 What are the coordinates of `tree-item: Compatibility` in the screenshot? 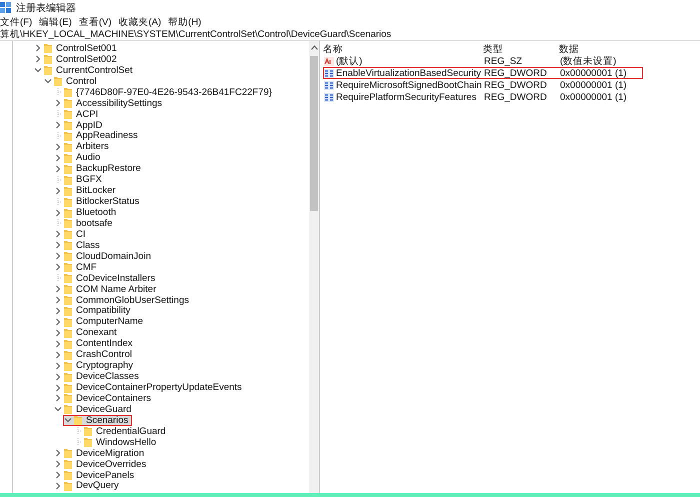 It's located at (93, 310).